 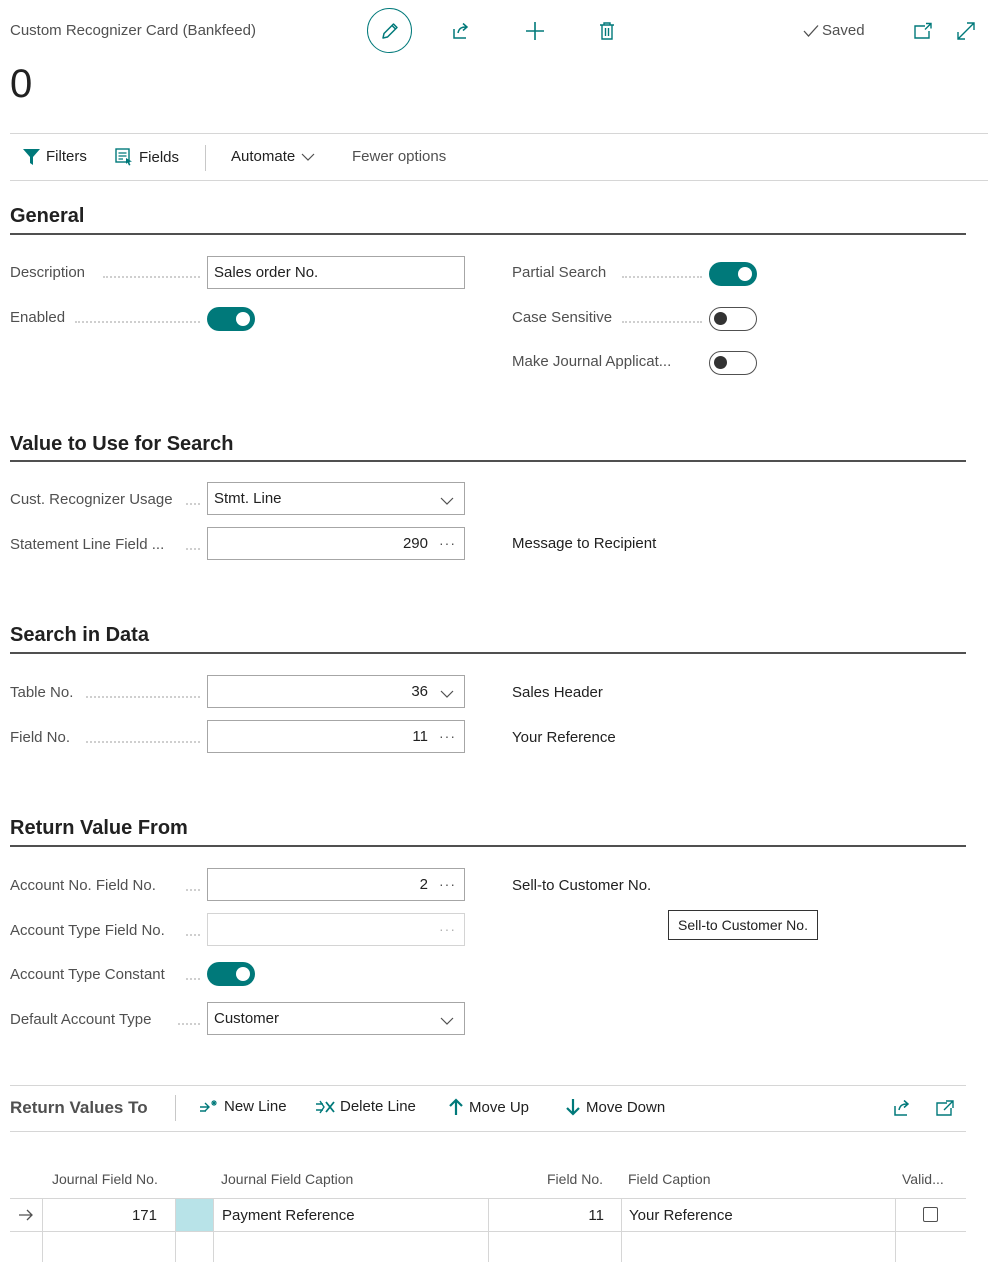 I want to click on share-button, so click(x=461, y=31).